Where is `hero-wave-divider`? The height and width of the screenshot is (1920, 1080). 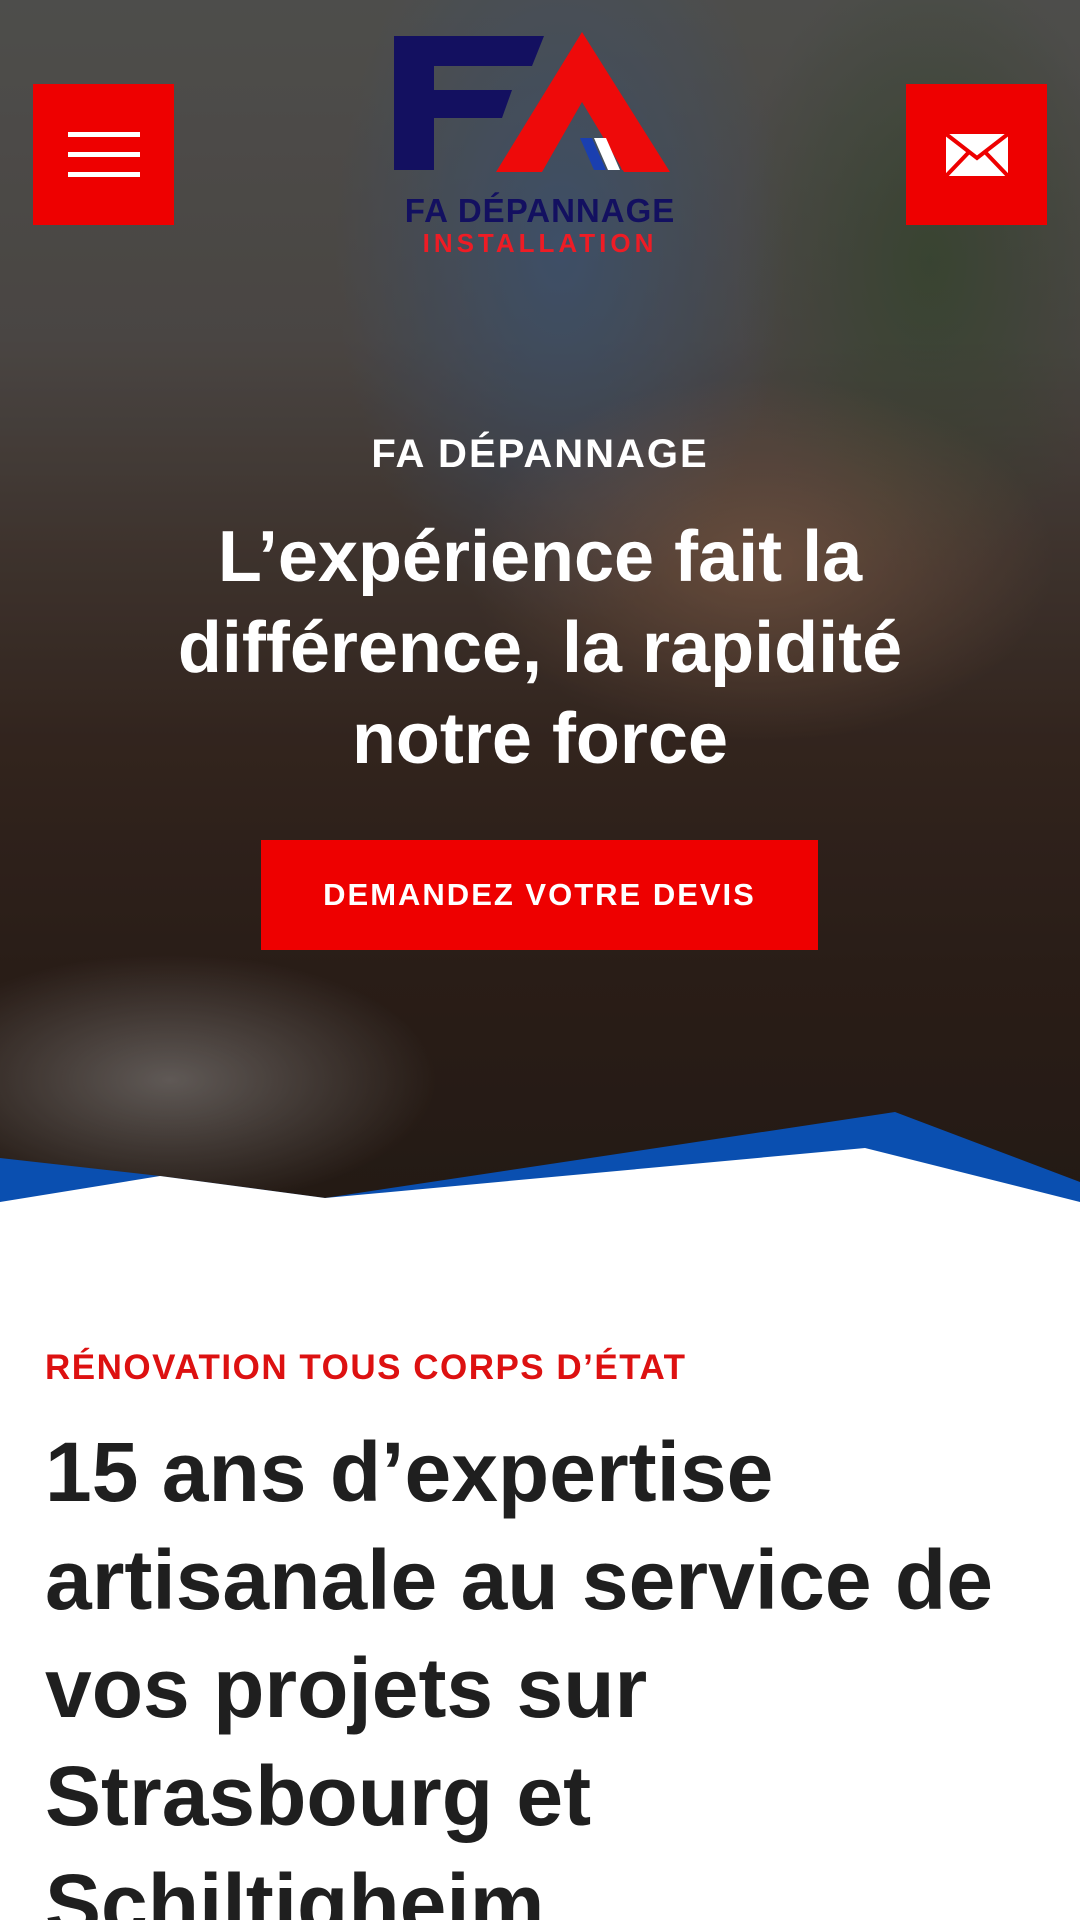 hero-wave-divider is located at coordinates (540, 1161).